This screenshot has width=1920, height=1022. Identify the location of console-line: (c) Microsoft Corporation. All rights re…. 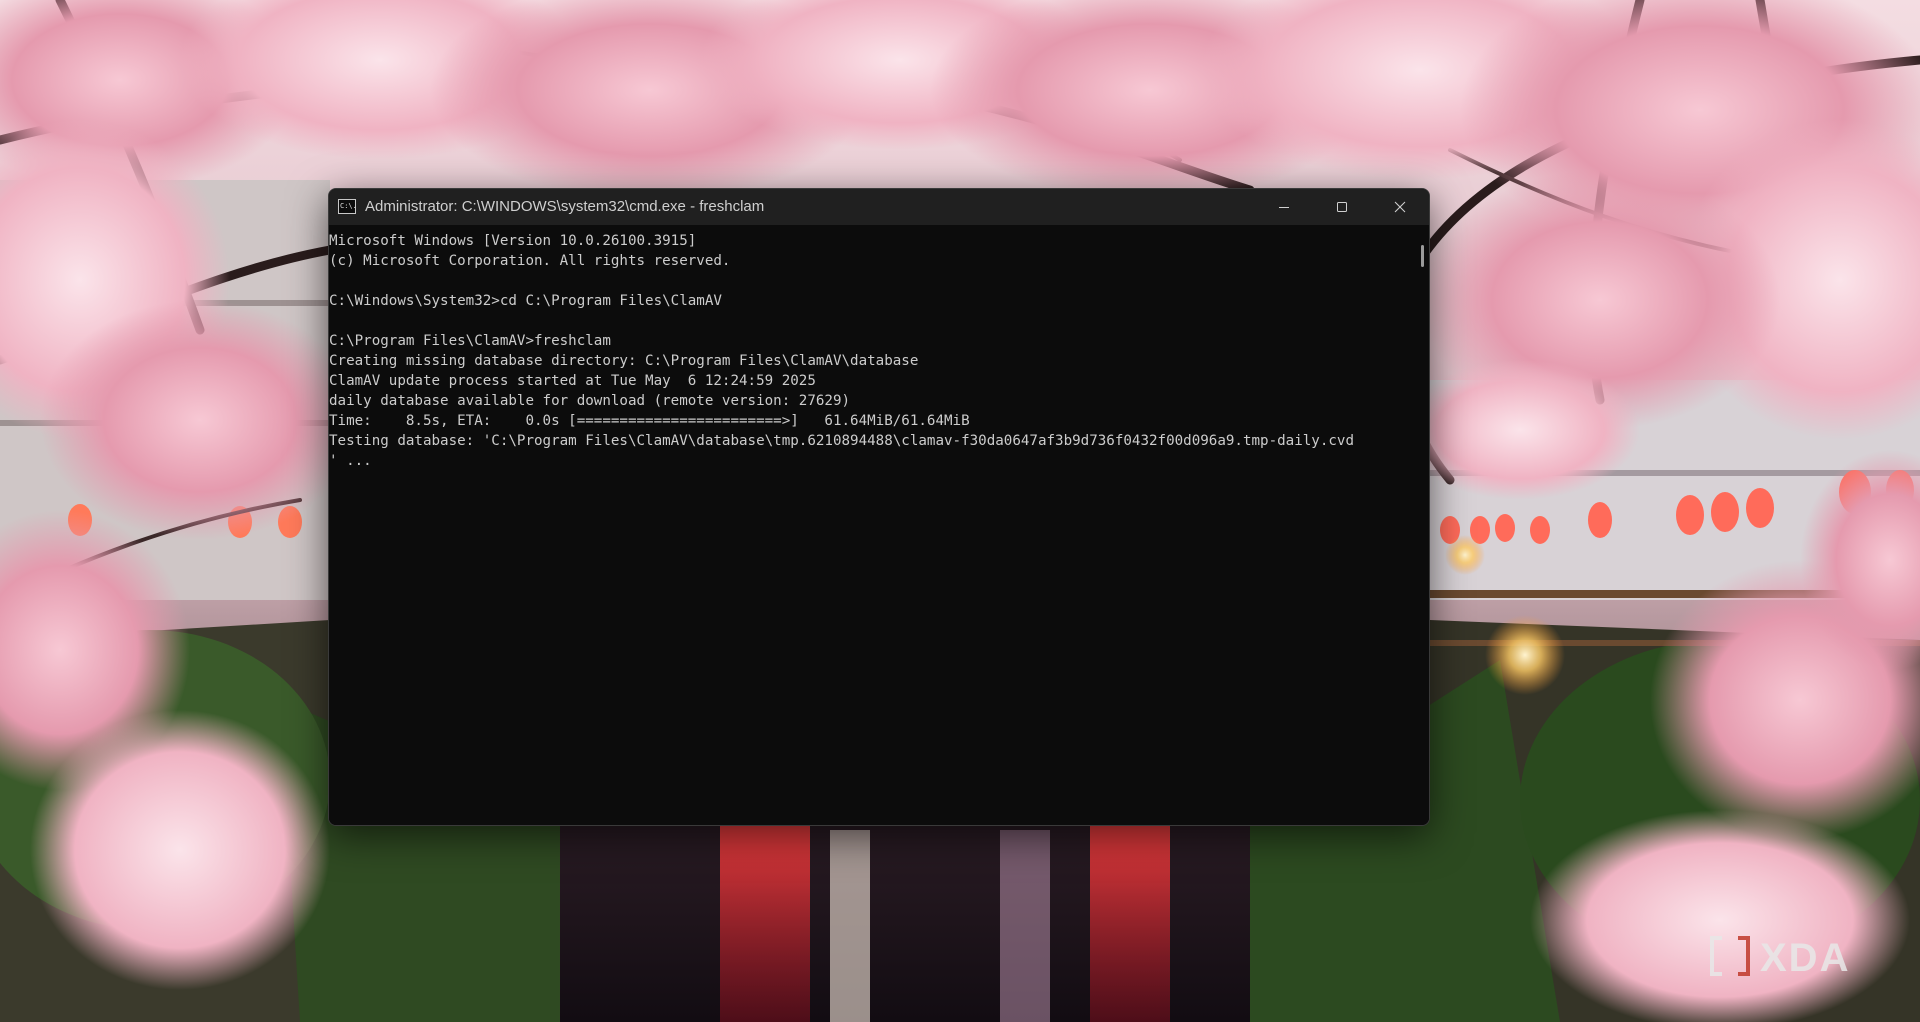
(530, 261).